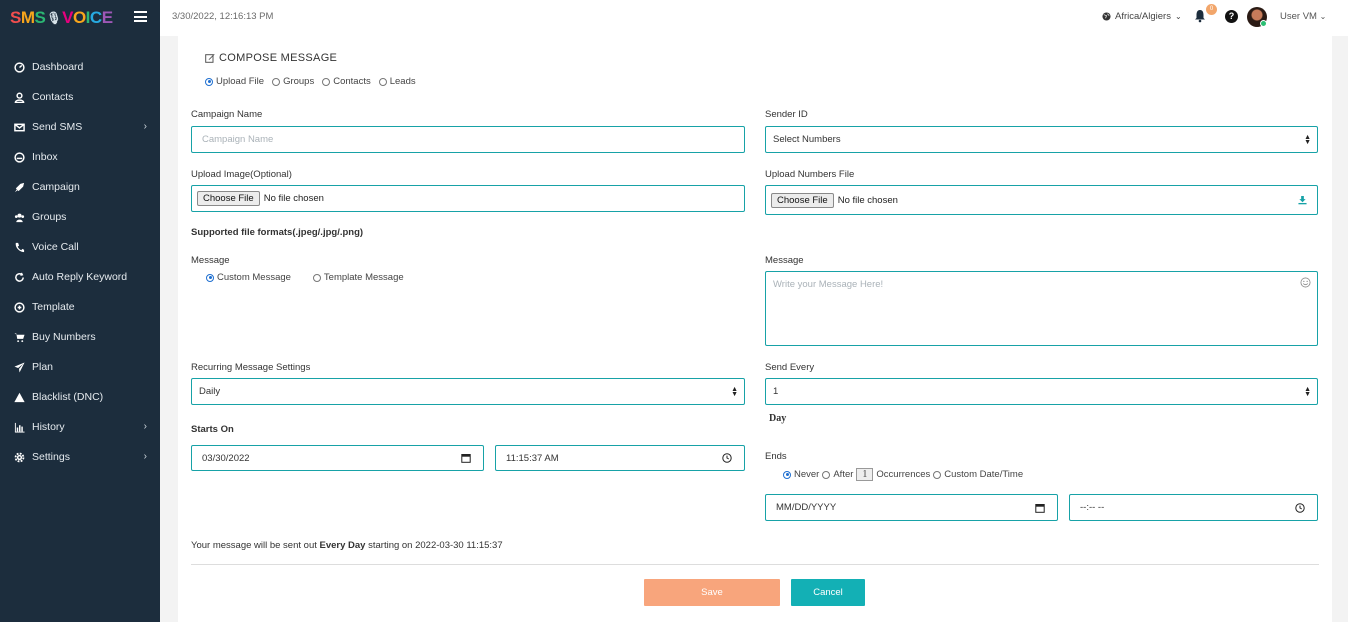 Image resolution: width=1348 pixels, height=622 pixels. What do you see at coordinates (19, 157) in the screenshot?
I see `inbox-icon` at bounding box center [19, 157].